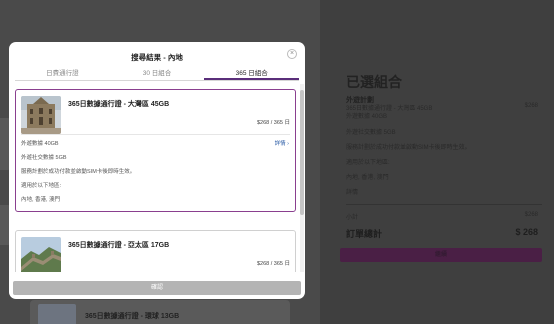 The height and width of the screenshot is (324, 554). What do you see at coordinates (292, 54) in the screenshot?
I see `close-icon: ×` at bounding box center [292, 54].